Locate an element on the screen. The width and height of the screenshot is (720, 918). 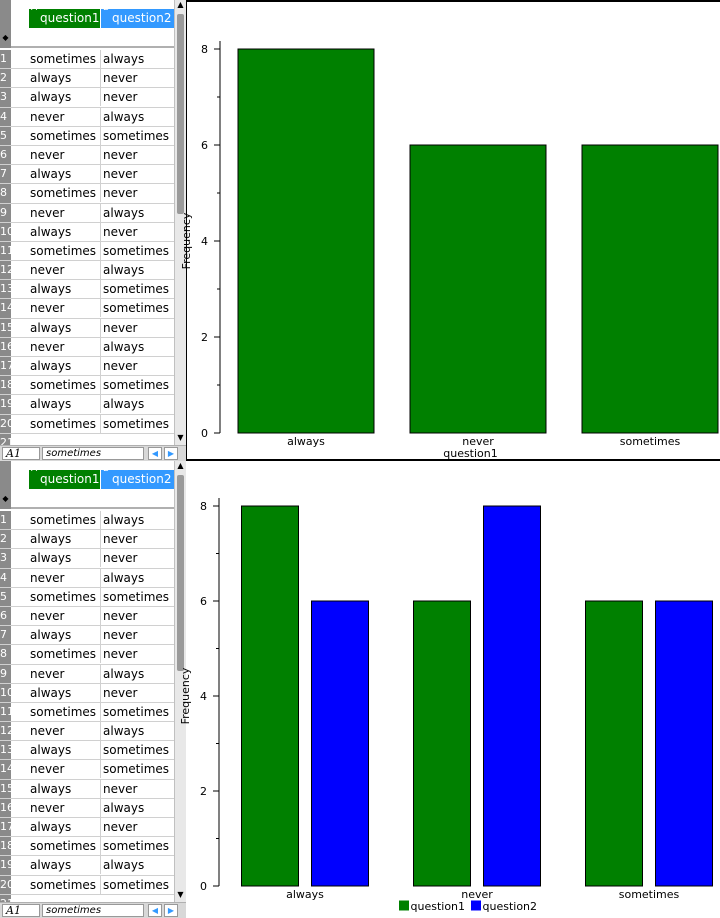
row-number: 2 is located at coordinates (5, 539).